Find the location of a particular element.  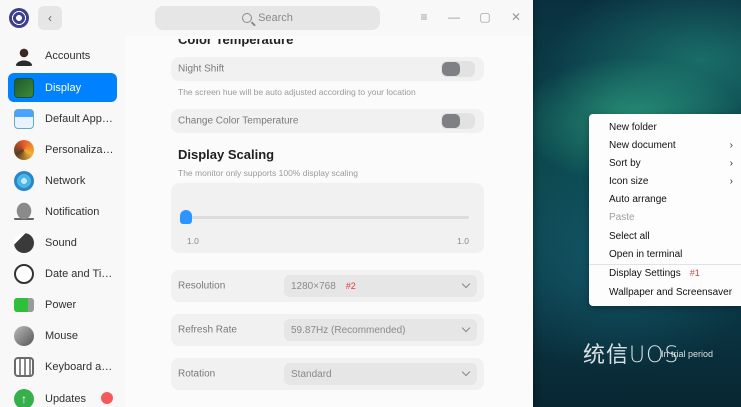

resolution-marker: #2 is located at coordinates (350, 286).